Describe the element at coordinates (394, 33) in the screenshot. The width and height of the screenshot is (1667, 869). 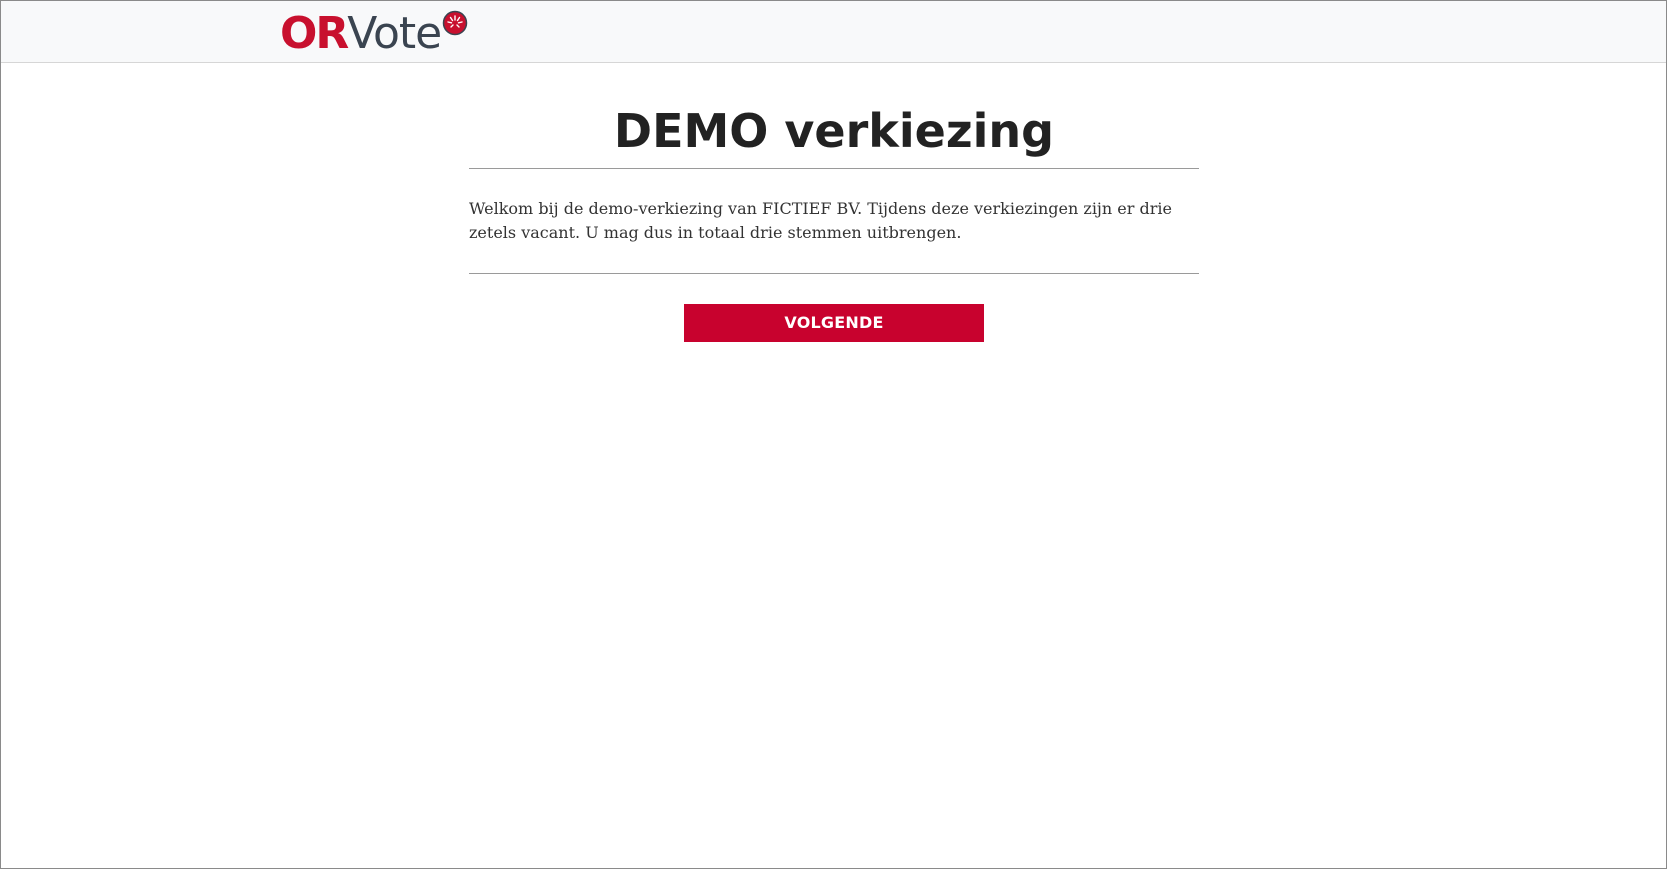
I see `logo-vote-text: Vote` at that location.